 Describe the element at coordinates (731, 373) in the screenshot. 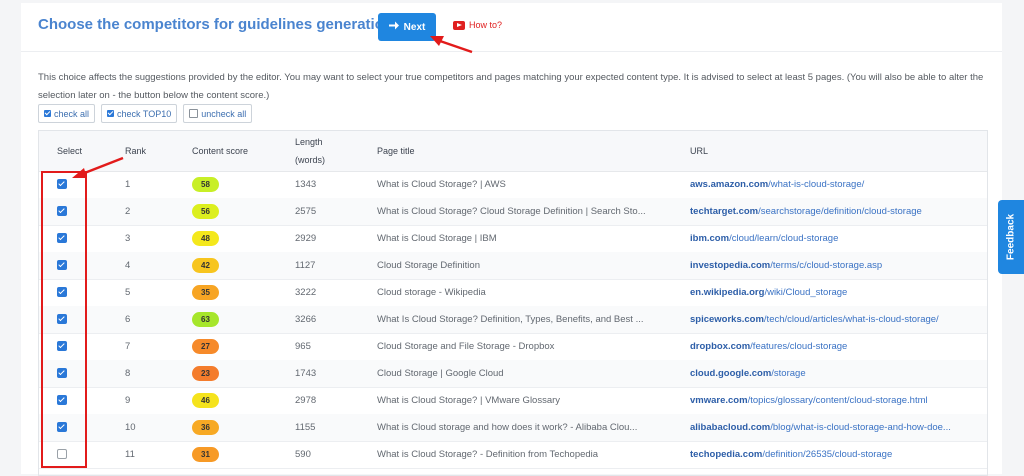

I see `url-domain: cloud.google.com` at that location.